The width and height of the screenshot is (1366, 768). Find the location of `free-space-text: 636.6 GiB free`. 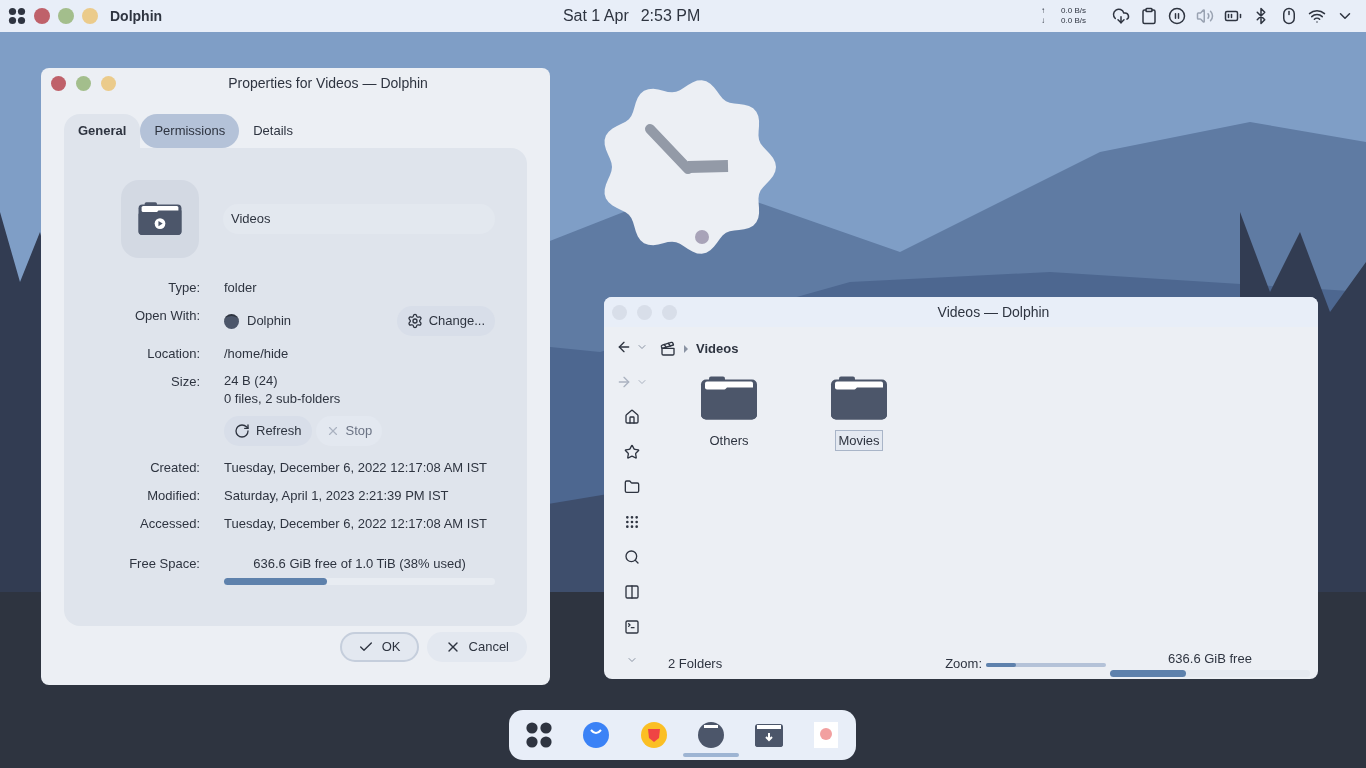

free-space-text: 636.6 GiB free is located at coordinates (1210, 658).